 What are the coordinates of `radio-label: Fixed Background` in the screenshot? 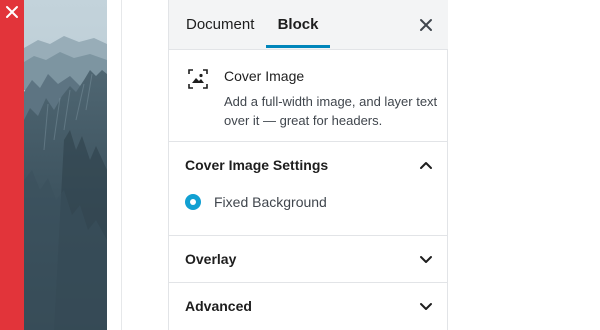 It's located at (270, 202).